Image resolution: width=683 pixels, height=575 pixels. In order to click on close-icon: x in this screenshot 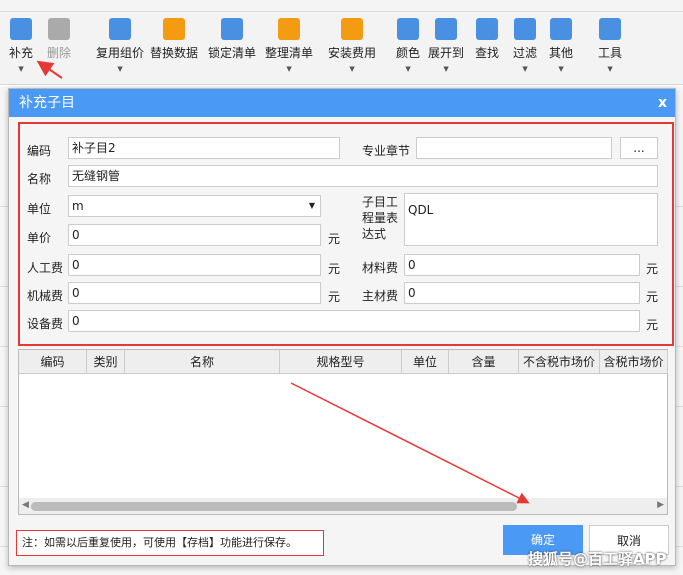, I will do `click(662, 103)`.